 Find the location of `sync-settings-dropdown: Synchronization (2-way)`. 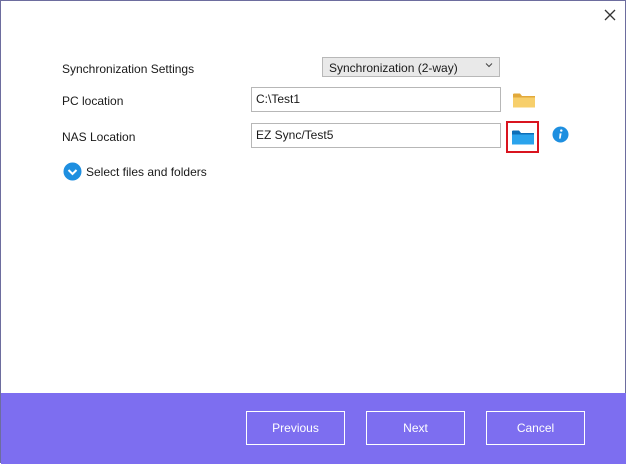

sync-settings-dropdown: Synchronization (2-way) is located at coordinates (411, 67).